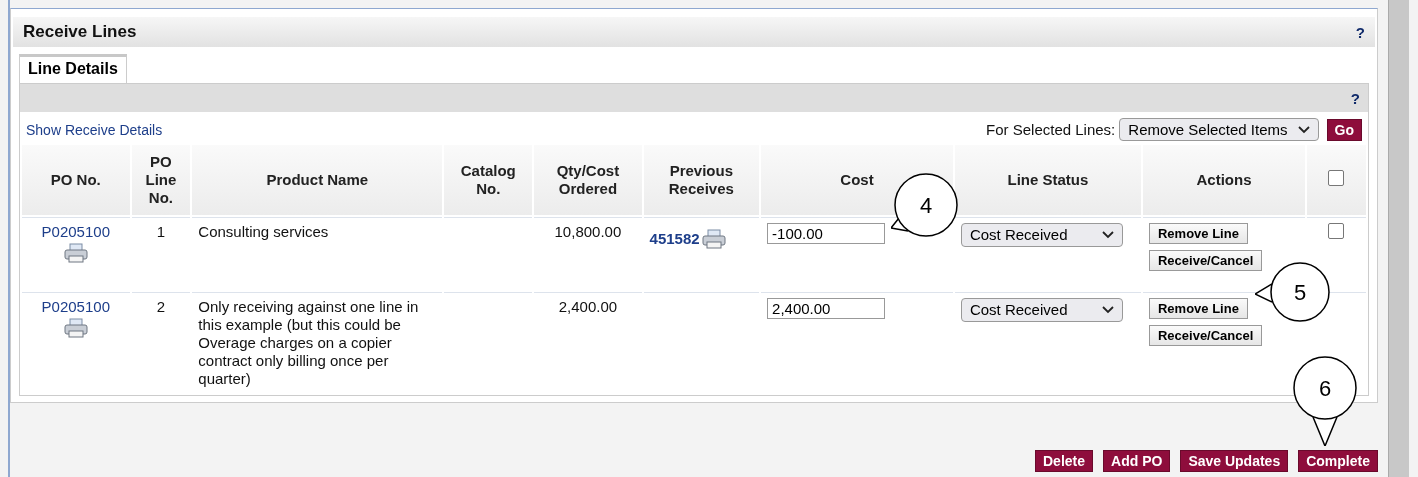 This screenshot has width=1418, height=477. What do you see at coordinates (1219, 129) in the screenshot?
I see `bulk-action-select: Remove Selected Items` at bounding box center [1219, 129].